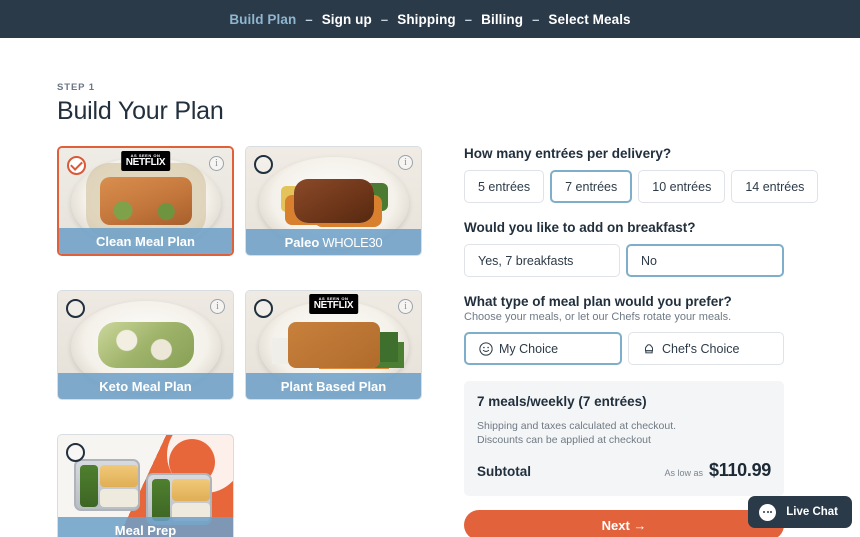 The image size is (860, 537). I want to click on plan-card-clean-meal-plan: AS SEEN ON NETFLIX i Clean Meal Plan, so click(145, 201).